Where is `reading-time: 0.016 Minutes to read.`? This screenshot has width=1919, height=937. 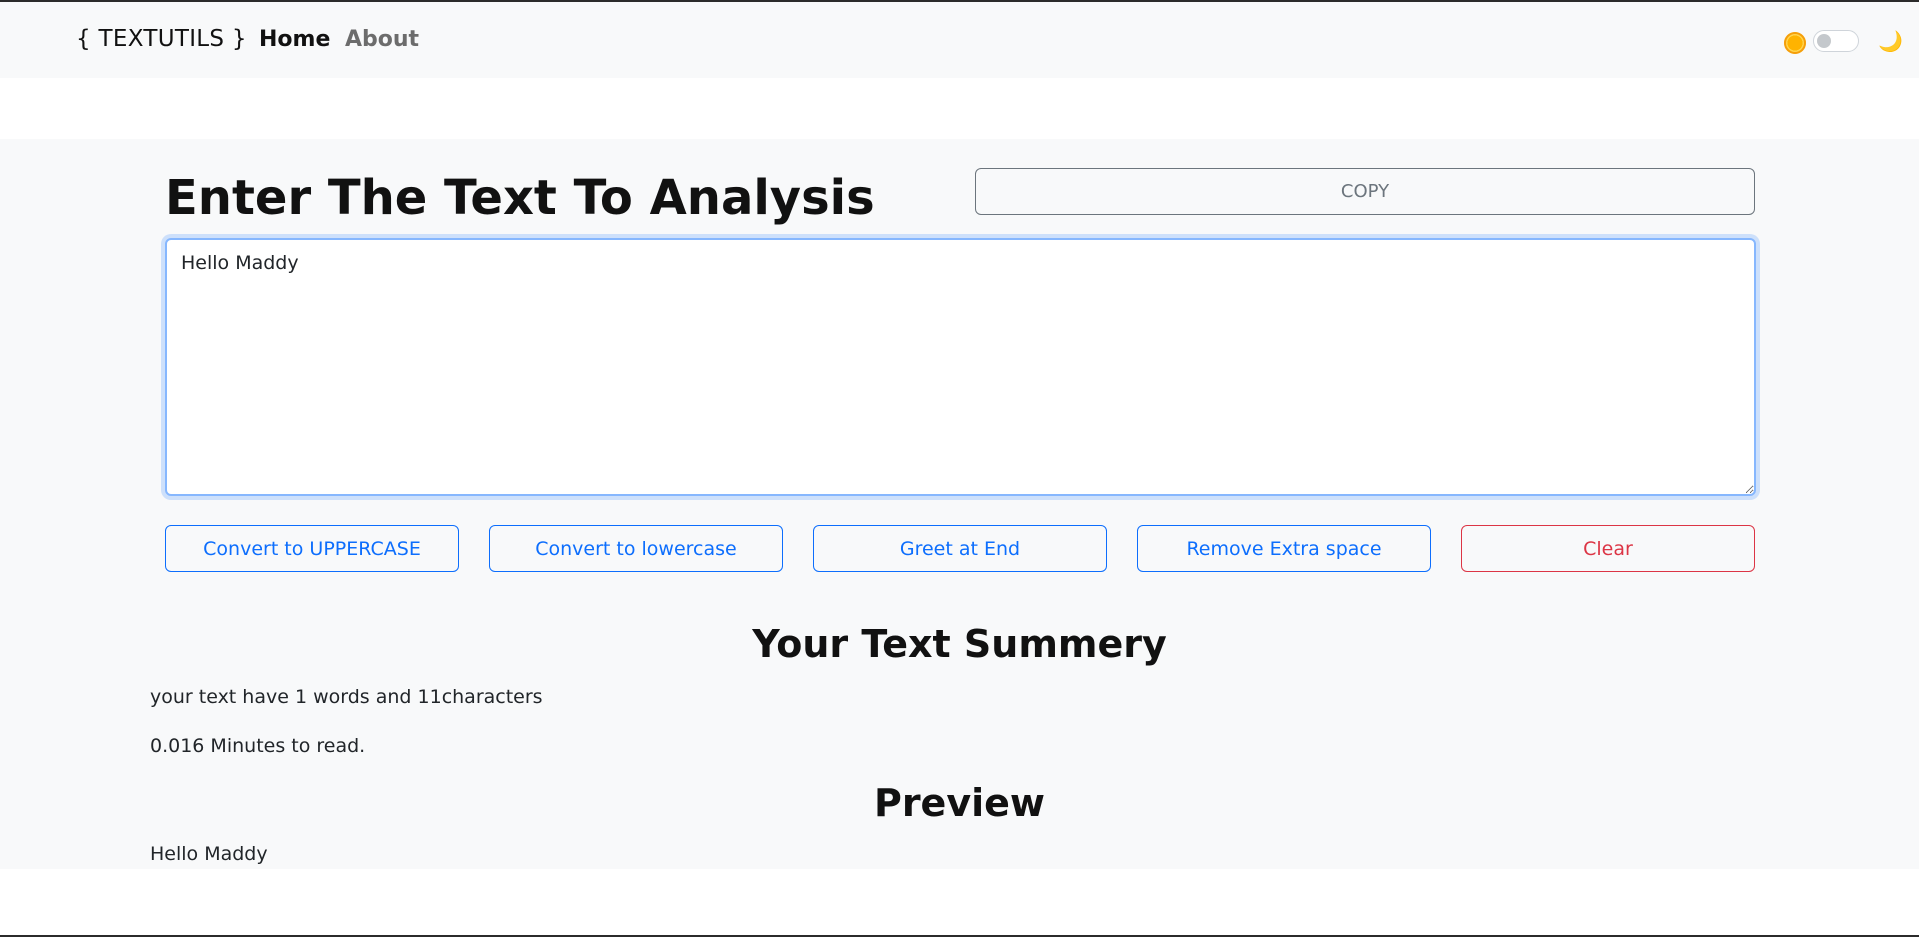
reading-time: 0.016 Minutes to read. is located at coordinates (258, 746).